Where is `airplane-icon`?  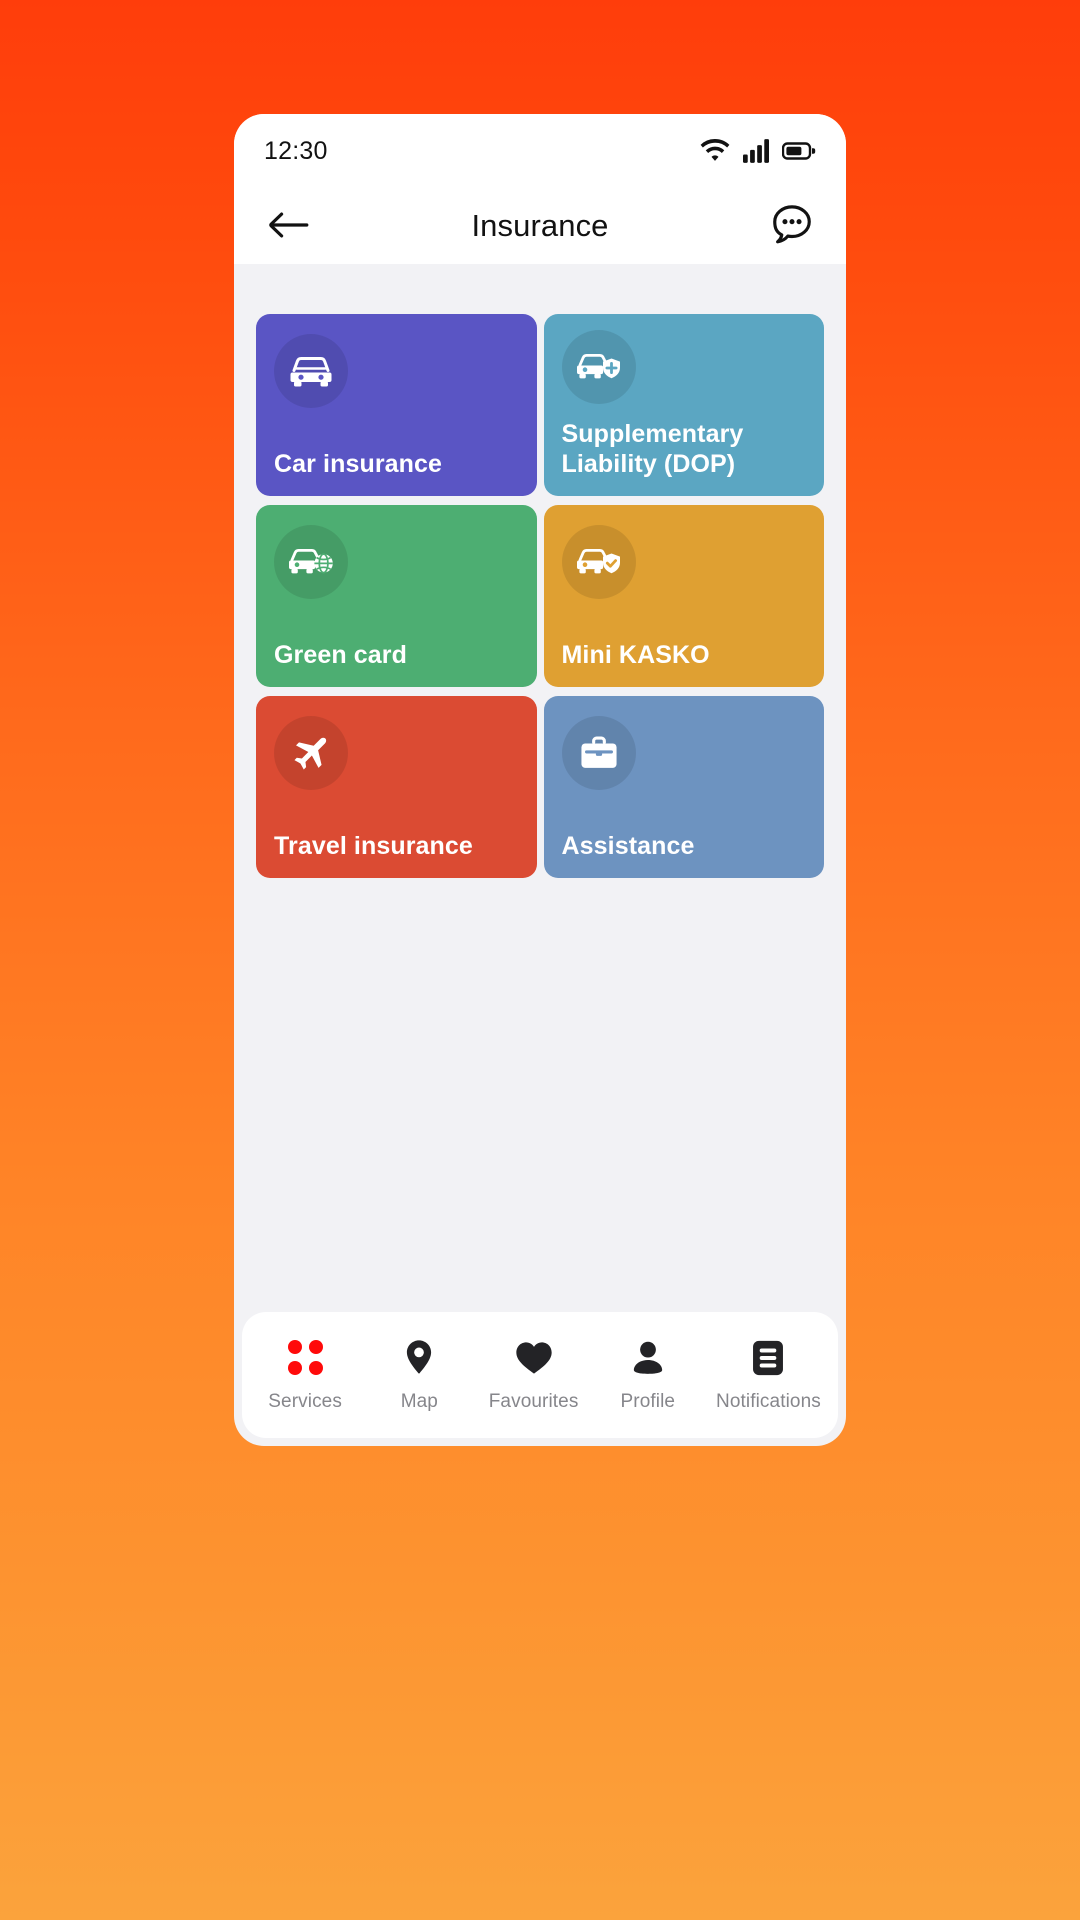 airplane-icon is located at coordinates (311, 753).